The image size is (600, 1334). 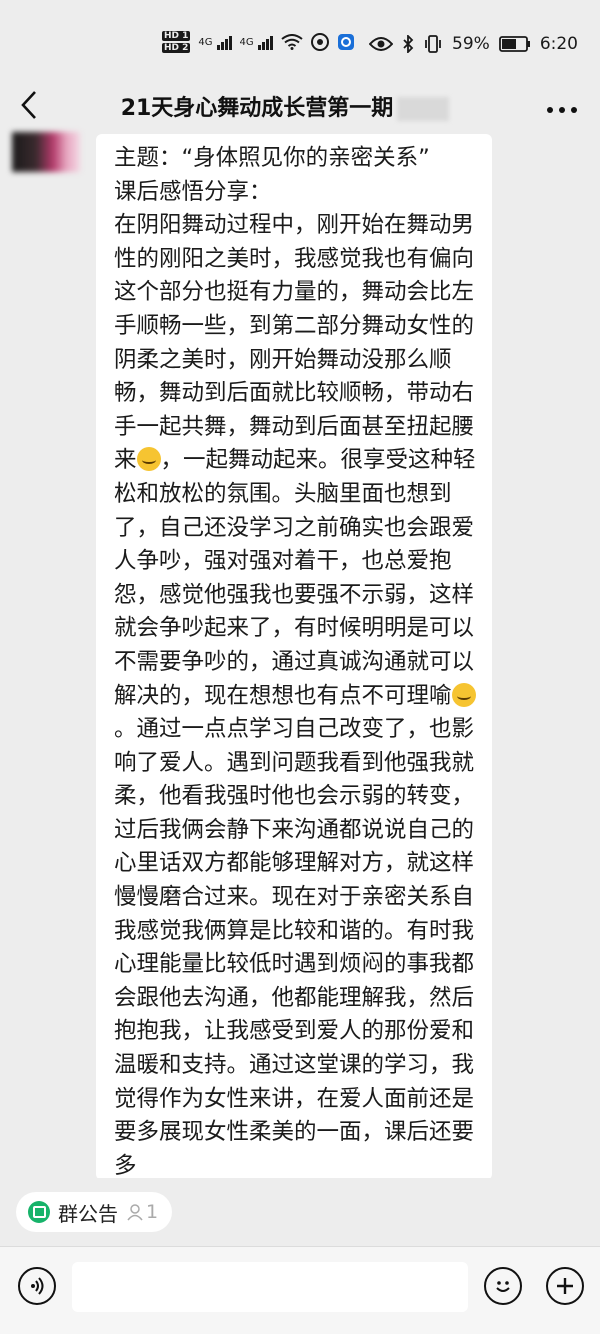 I want to click on redacted-region, so click(x=423, y=109).